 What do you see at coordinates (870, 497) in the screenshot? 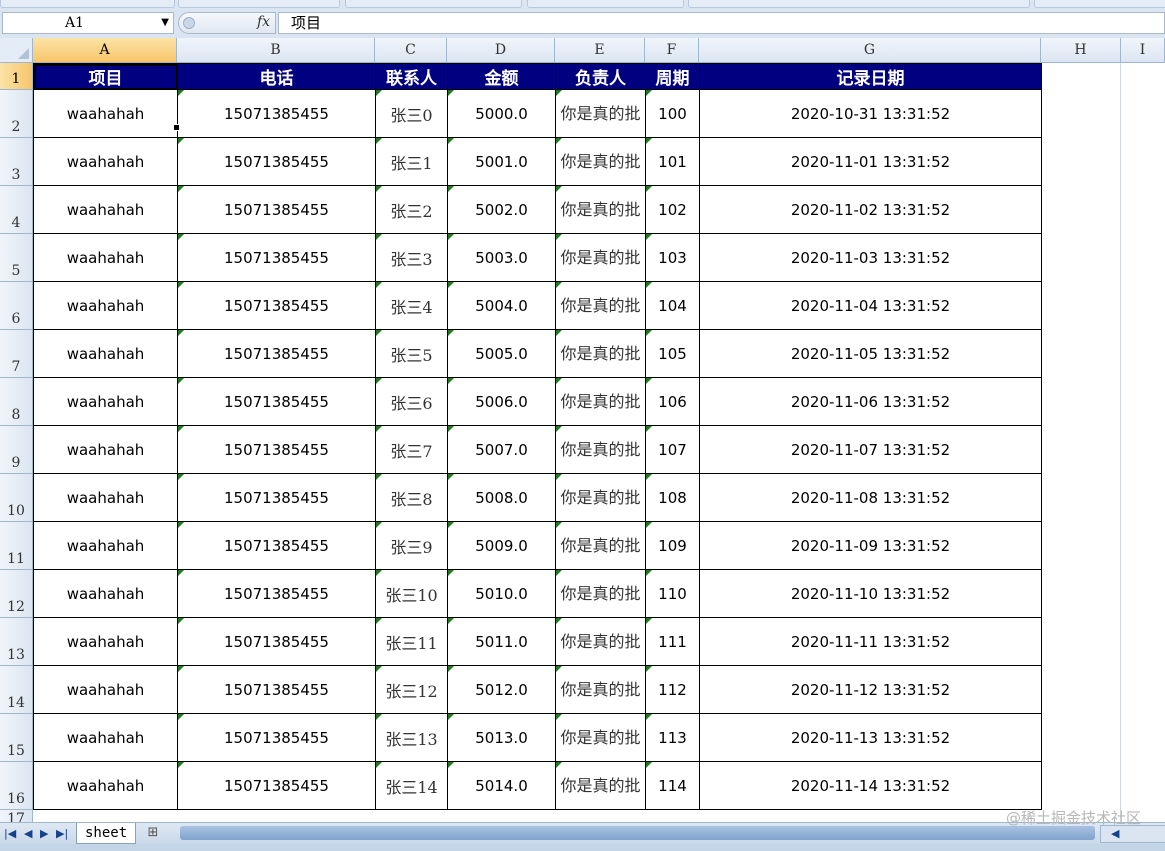
I see `record-date-cell: 2020-11-08 13:31:52` at bounding box center [870, 497].